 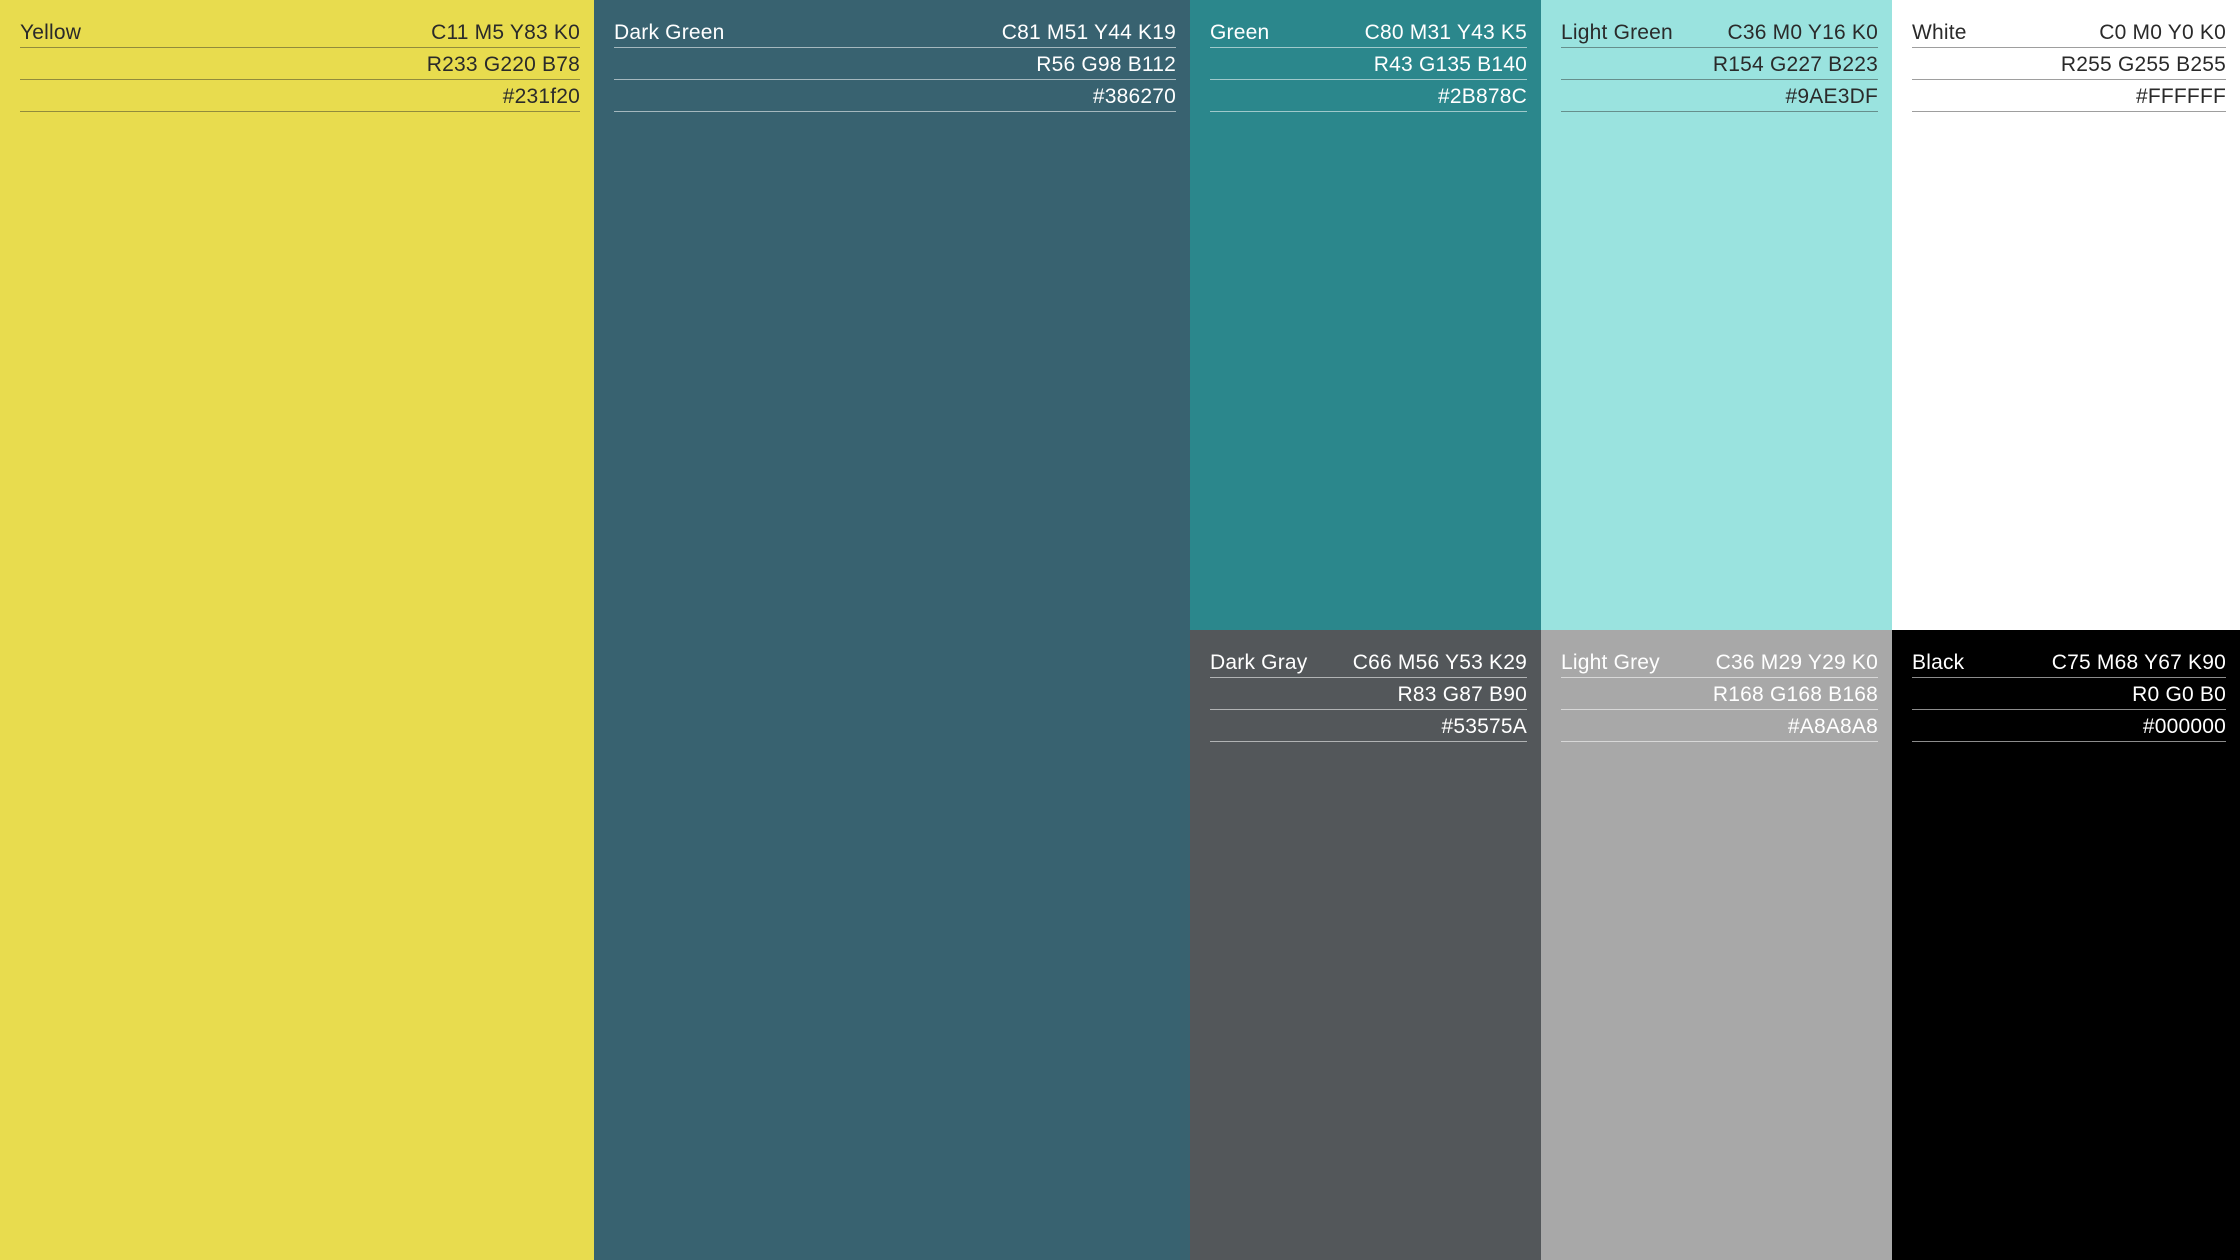 What do you see at coordinates (1617, 32) in the screenshot?
I see `swatch-name: Light Green` at bounding box center [1617, 32].